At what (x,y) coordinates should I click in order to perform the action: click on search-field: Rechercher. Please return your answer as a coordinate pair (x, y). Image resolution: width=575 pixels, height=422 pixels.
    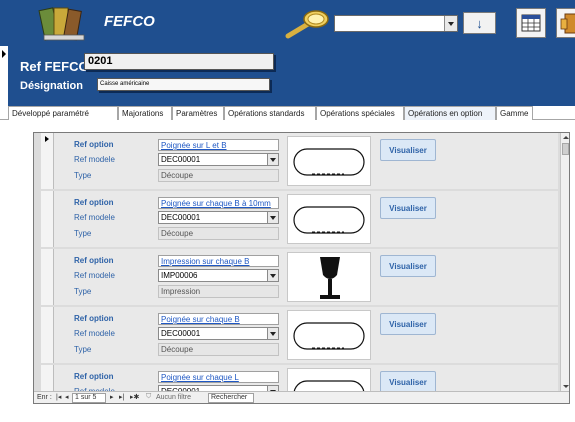
    Looking at the image, I should click on (231, 398).